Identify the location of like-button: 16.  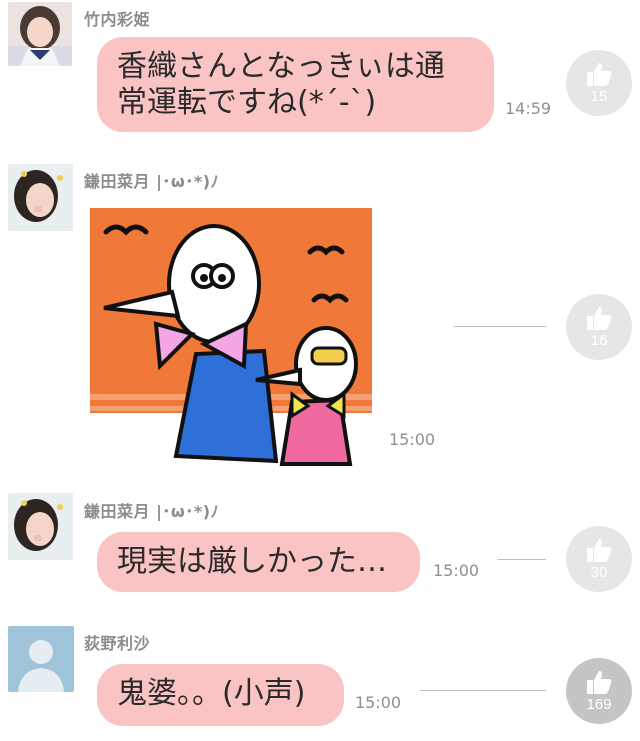
(599, 327).